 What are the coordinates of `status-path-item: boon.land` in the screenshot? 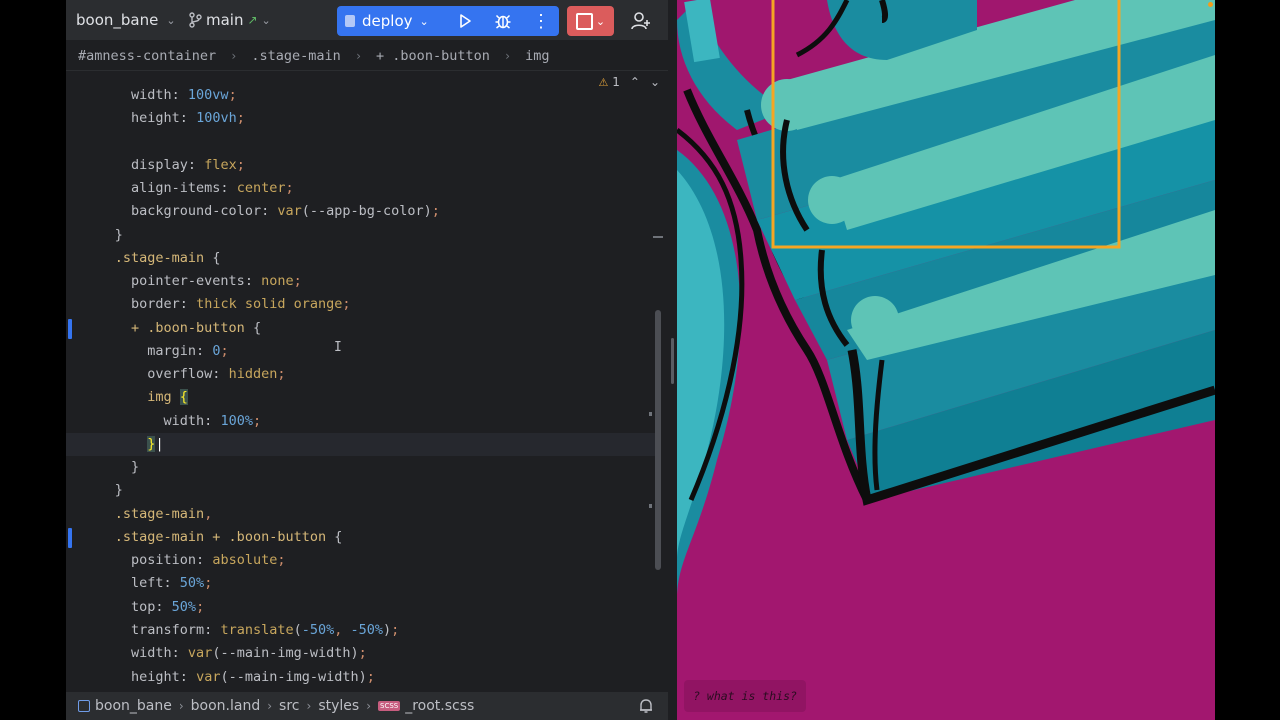 It's located at (226, 706).